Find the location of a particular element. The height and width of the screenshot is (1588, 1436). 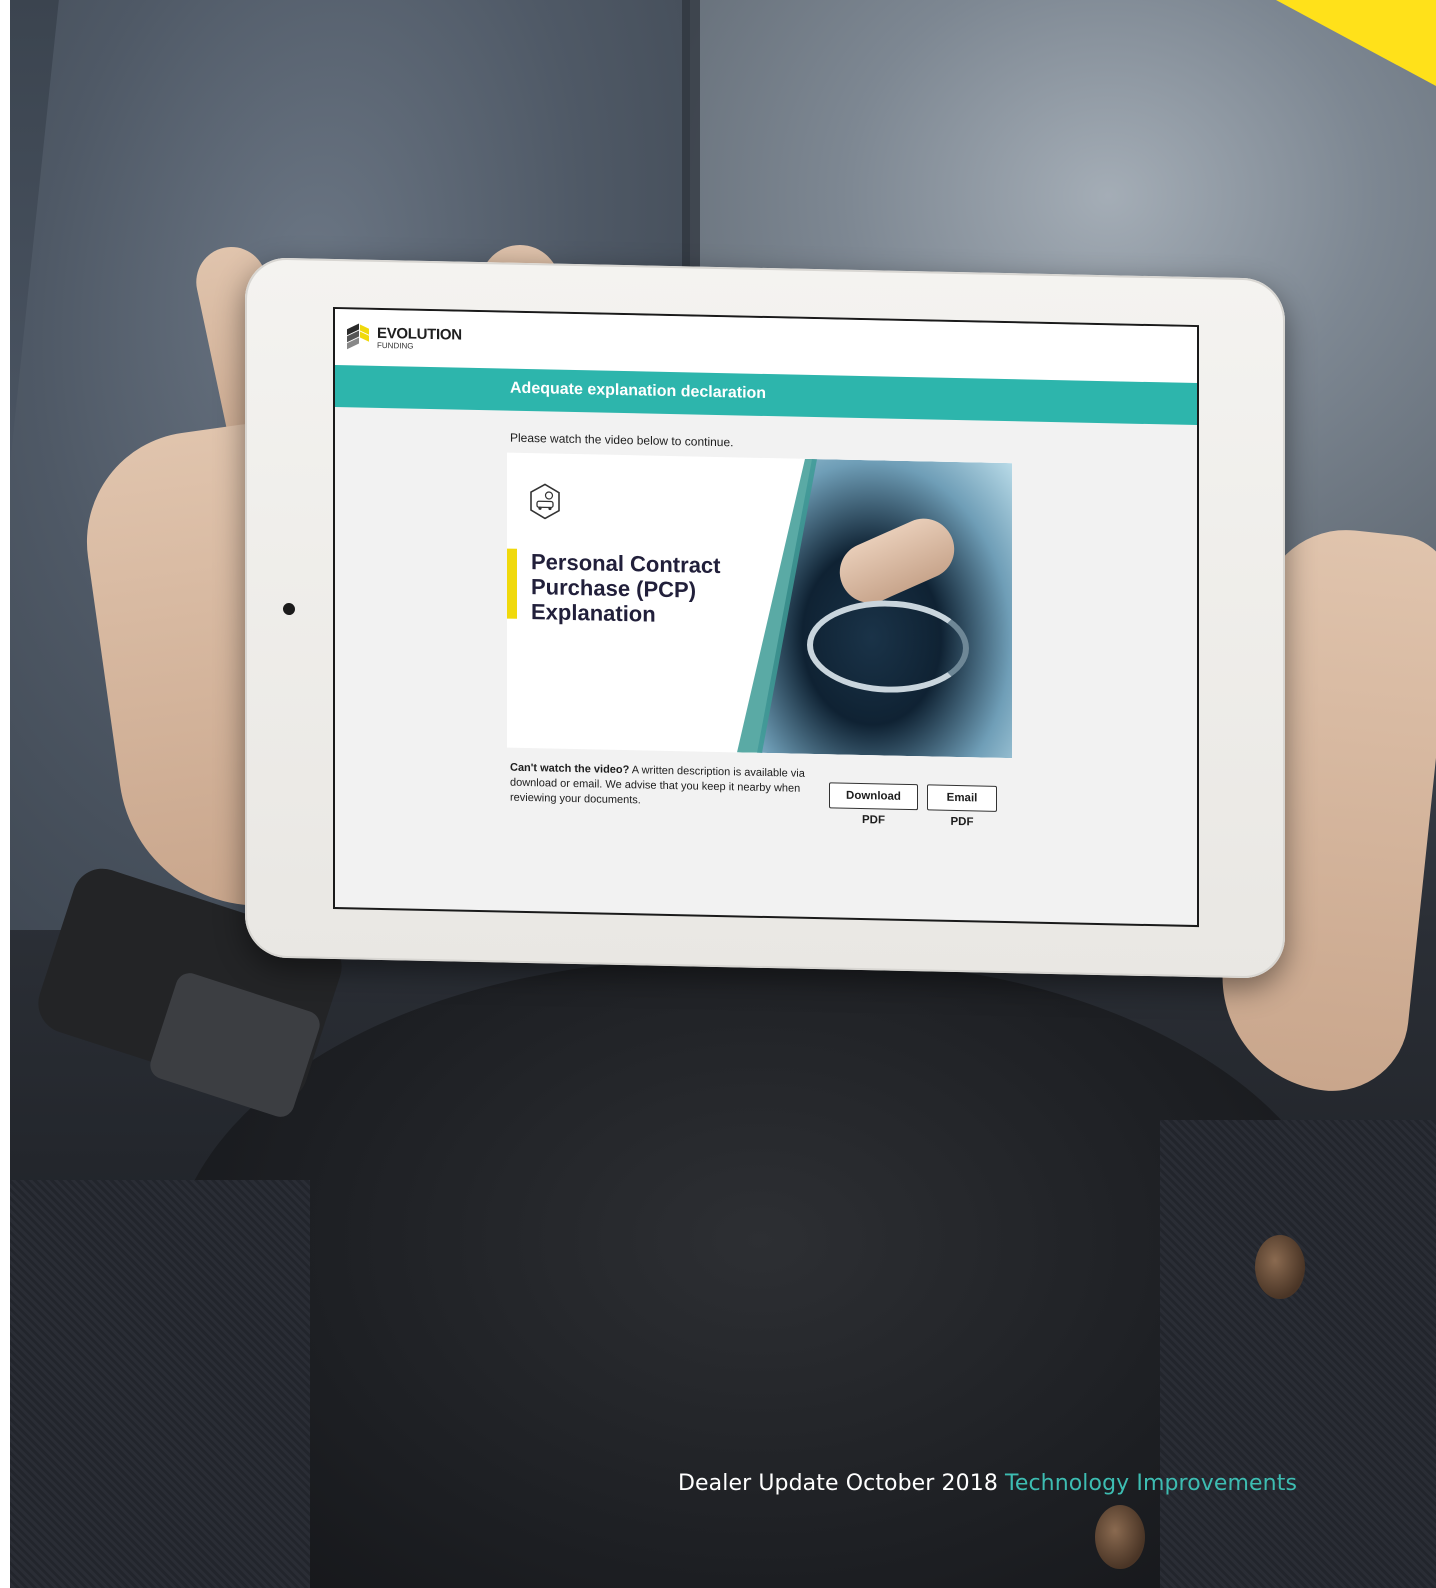

caption-main: Dealer Update October 2018 is located at coordinates (842, 1483).